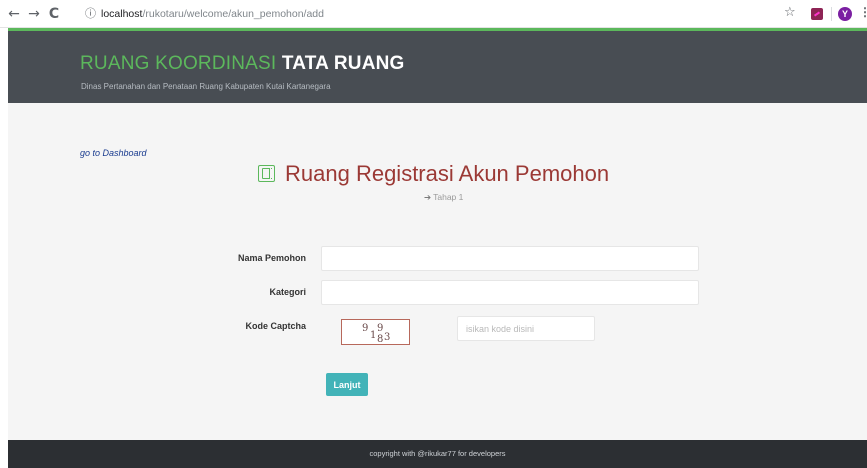 Image resolution: width=867 pixels, height=468 pixels. Describe the element at coordinates (448, 197) in the screenshot. I see `step-label: Tahap 1` at that location.